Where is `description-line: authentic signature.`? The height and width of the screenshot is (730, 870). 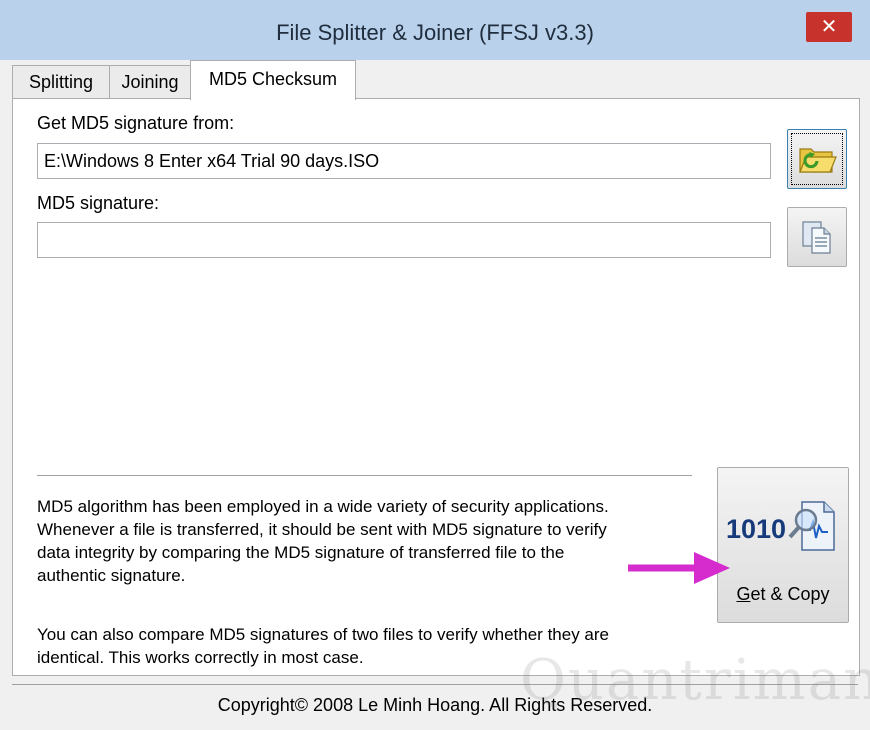 description-line: authentic signature. is located at coordinates (111, 575).